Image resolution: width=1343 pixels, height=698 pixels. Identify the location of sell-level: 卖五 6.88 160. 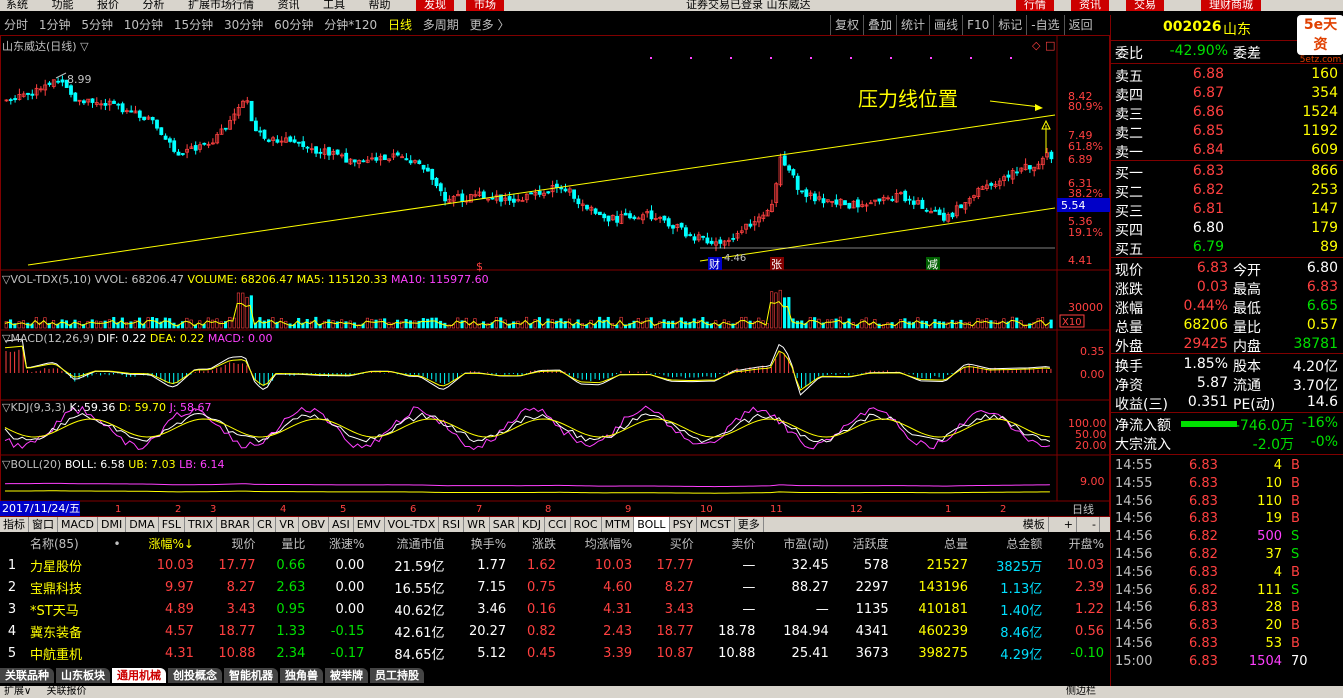
(1227, 75).